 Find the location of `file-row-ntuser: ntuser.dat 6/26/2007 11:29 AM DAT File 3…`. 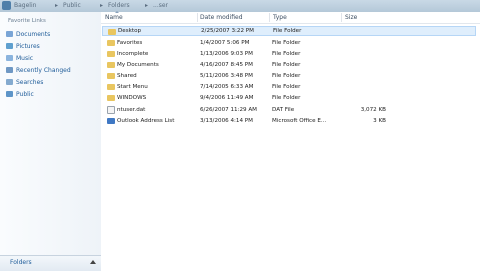

file-row-ntuser: ntuser.dat 6/26/2007 11:29 AM DAT File 3… is located at coordinates (288, 110).